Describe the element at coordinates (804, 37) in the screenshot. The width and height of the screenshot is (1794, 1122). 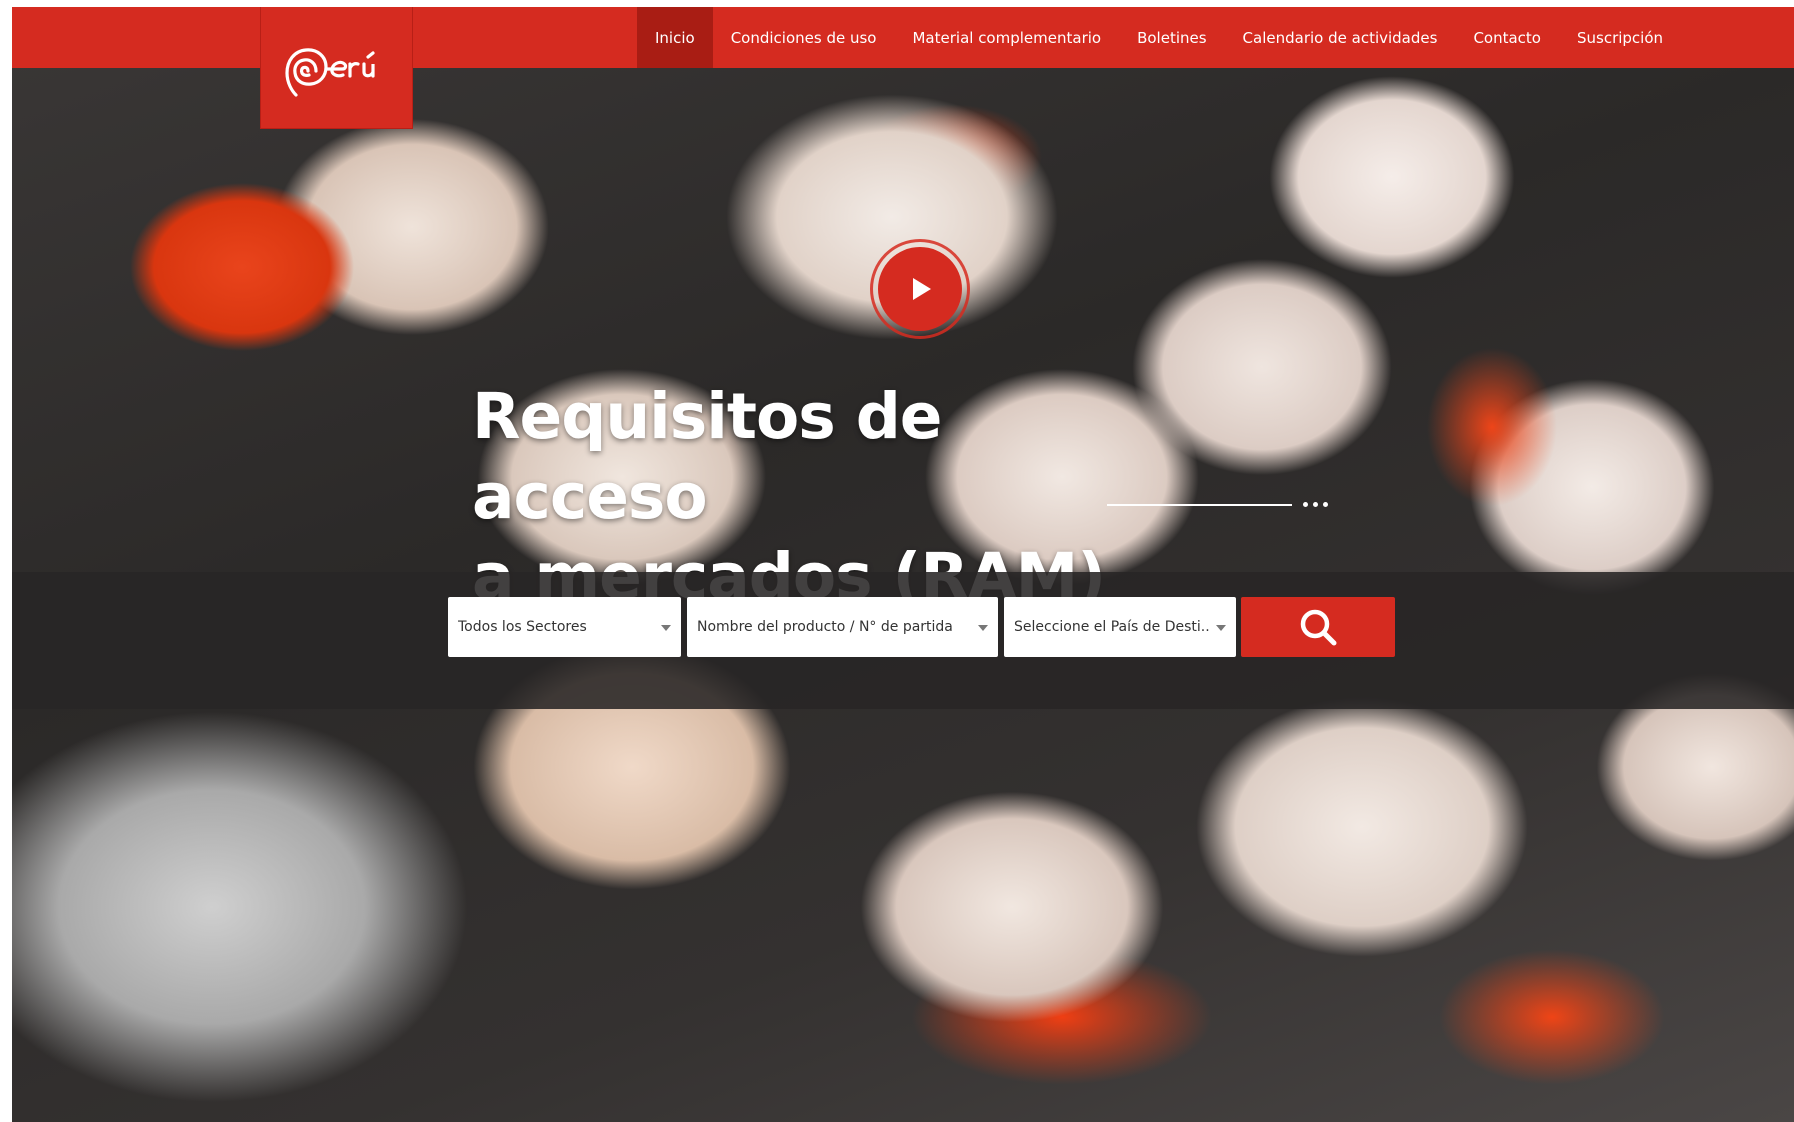
I see `nav-item-condiciones-de-uso: Condiciones de uso` at that location.